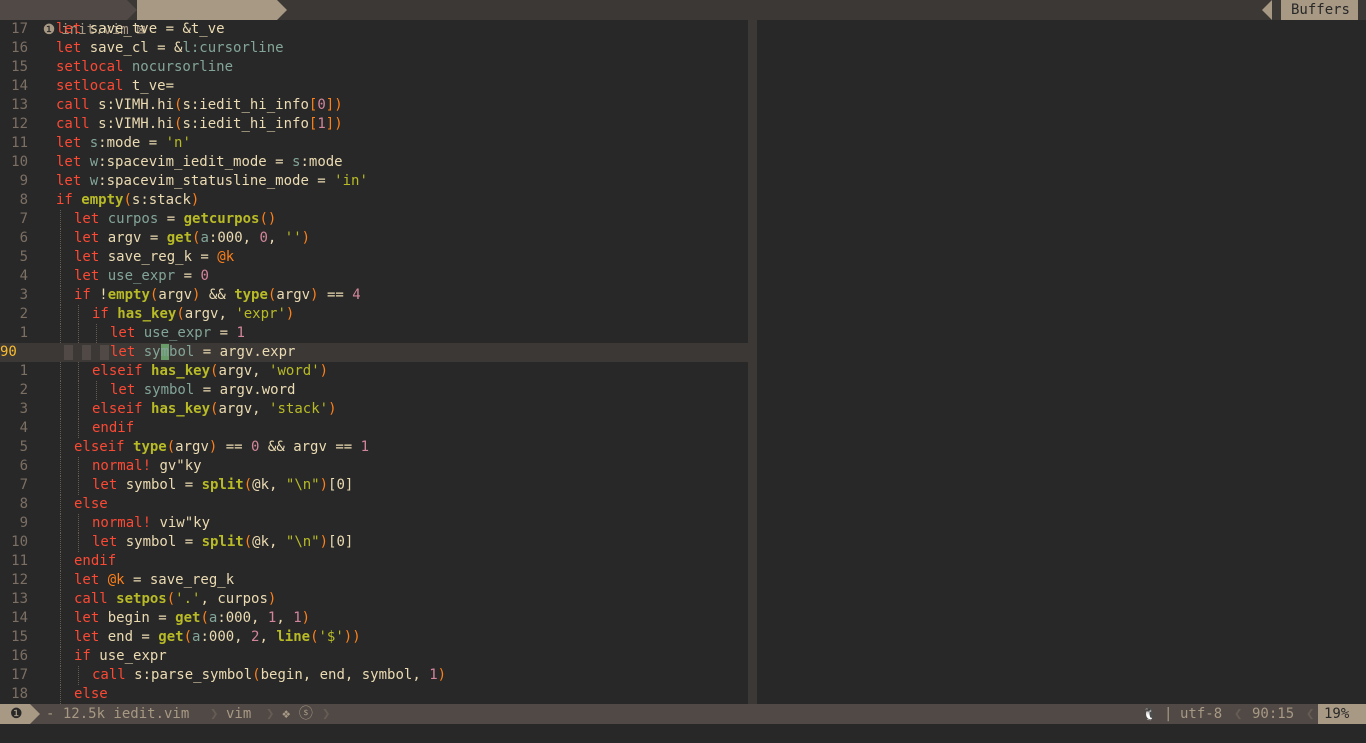 The width and height of the screenshot is (1366, 743). Describe the element at coordinates (169, 390) in the screenshot. I see `code-token: symbol` at that location.